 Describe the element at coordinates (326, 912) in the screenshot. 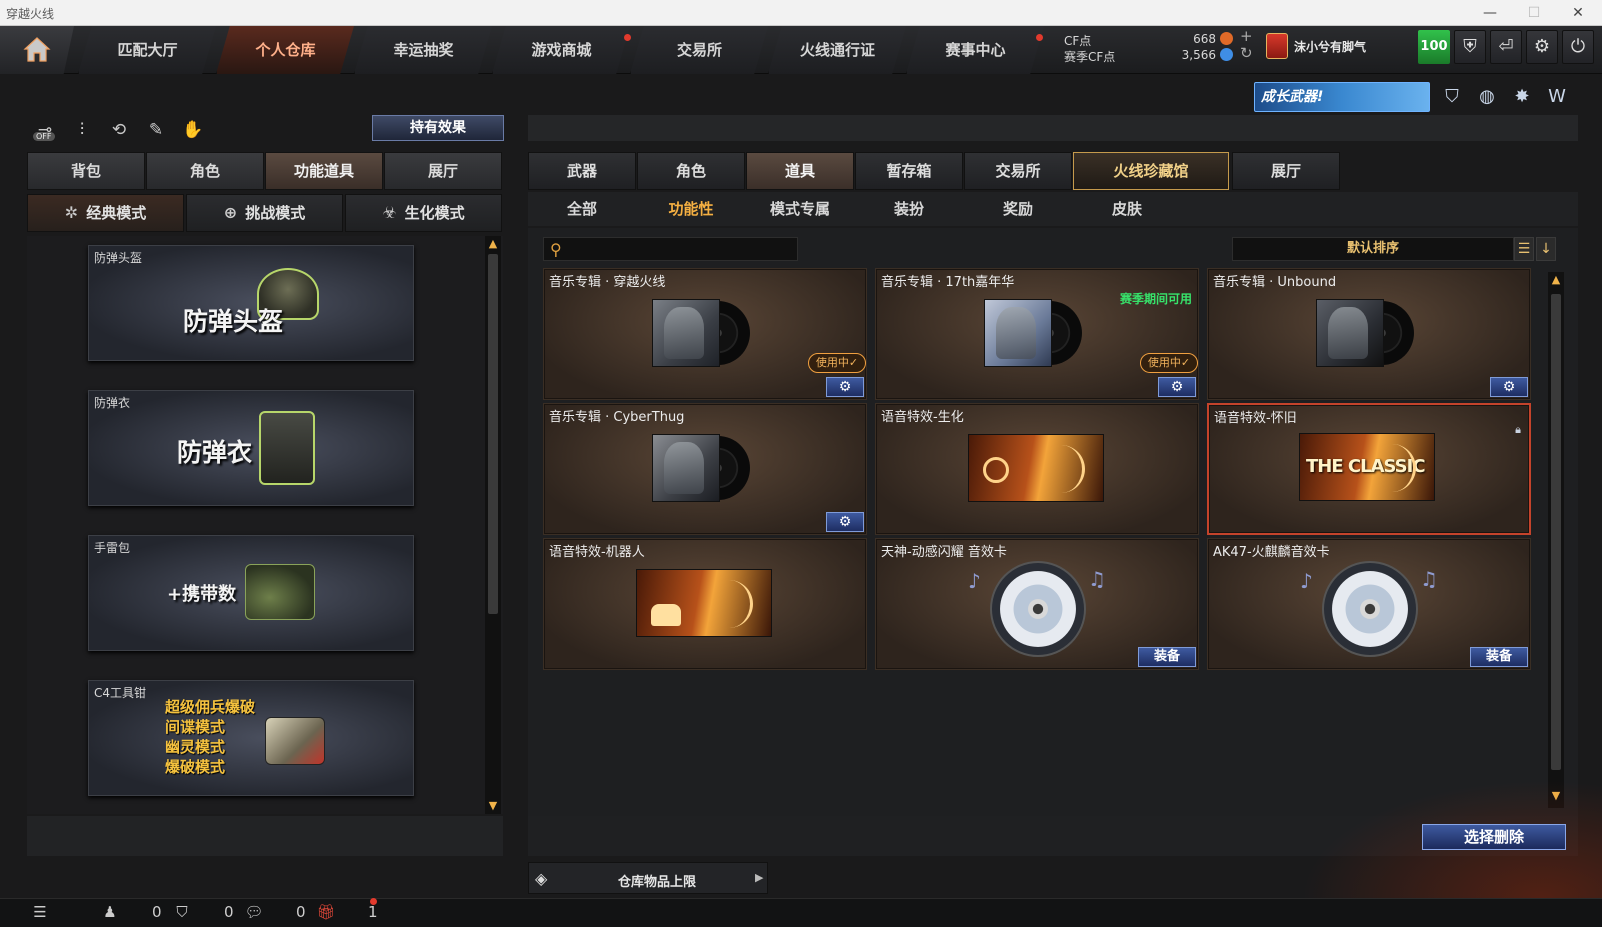

I see `gift-icon: 🎁︎` at that location.